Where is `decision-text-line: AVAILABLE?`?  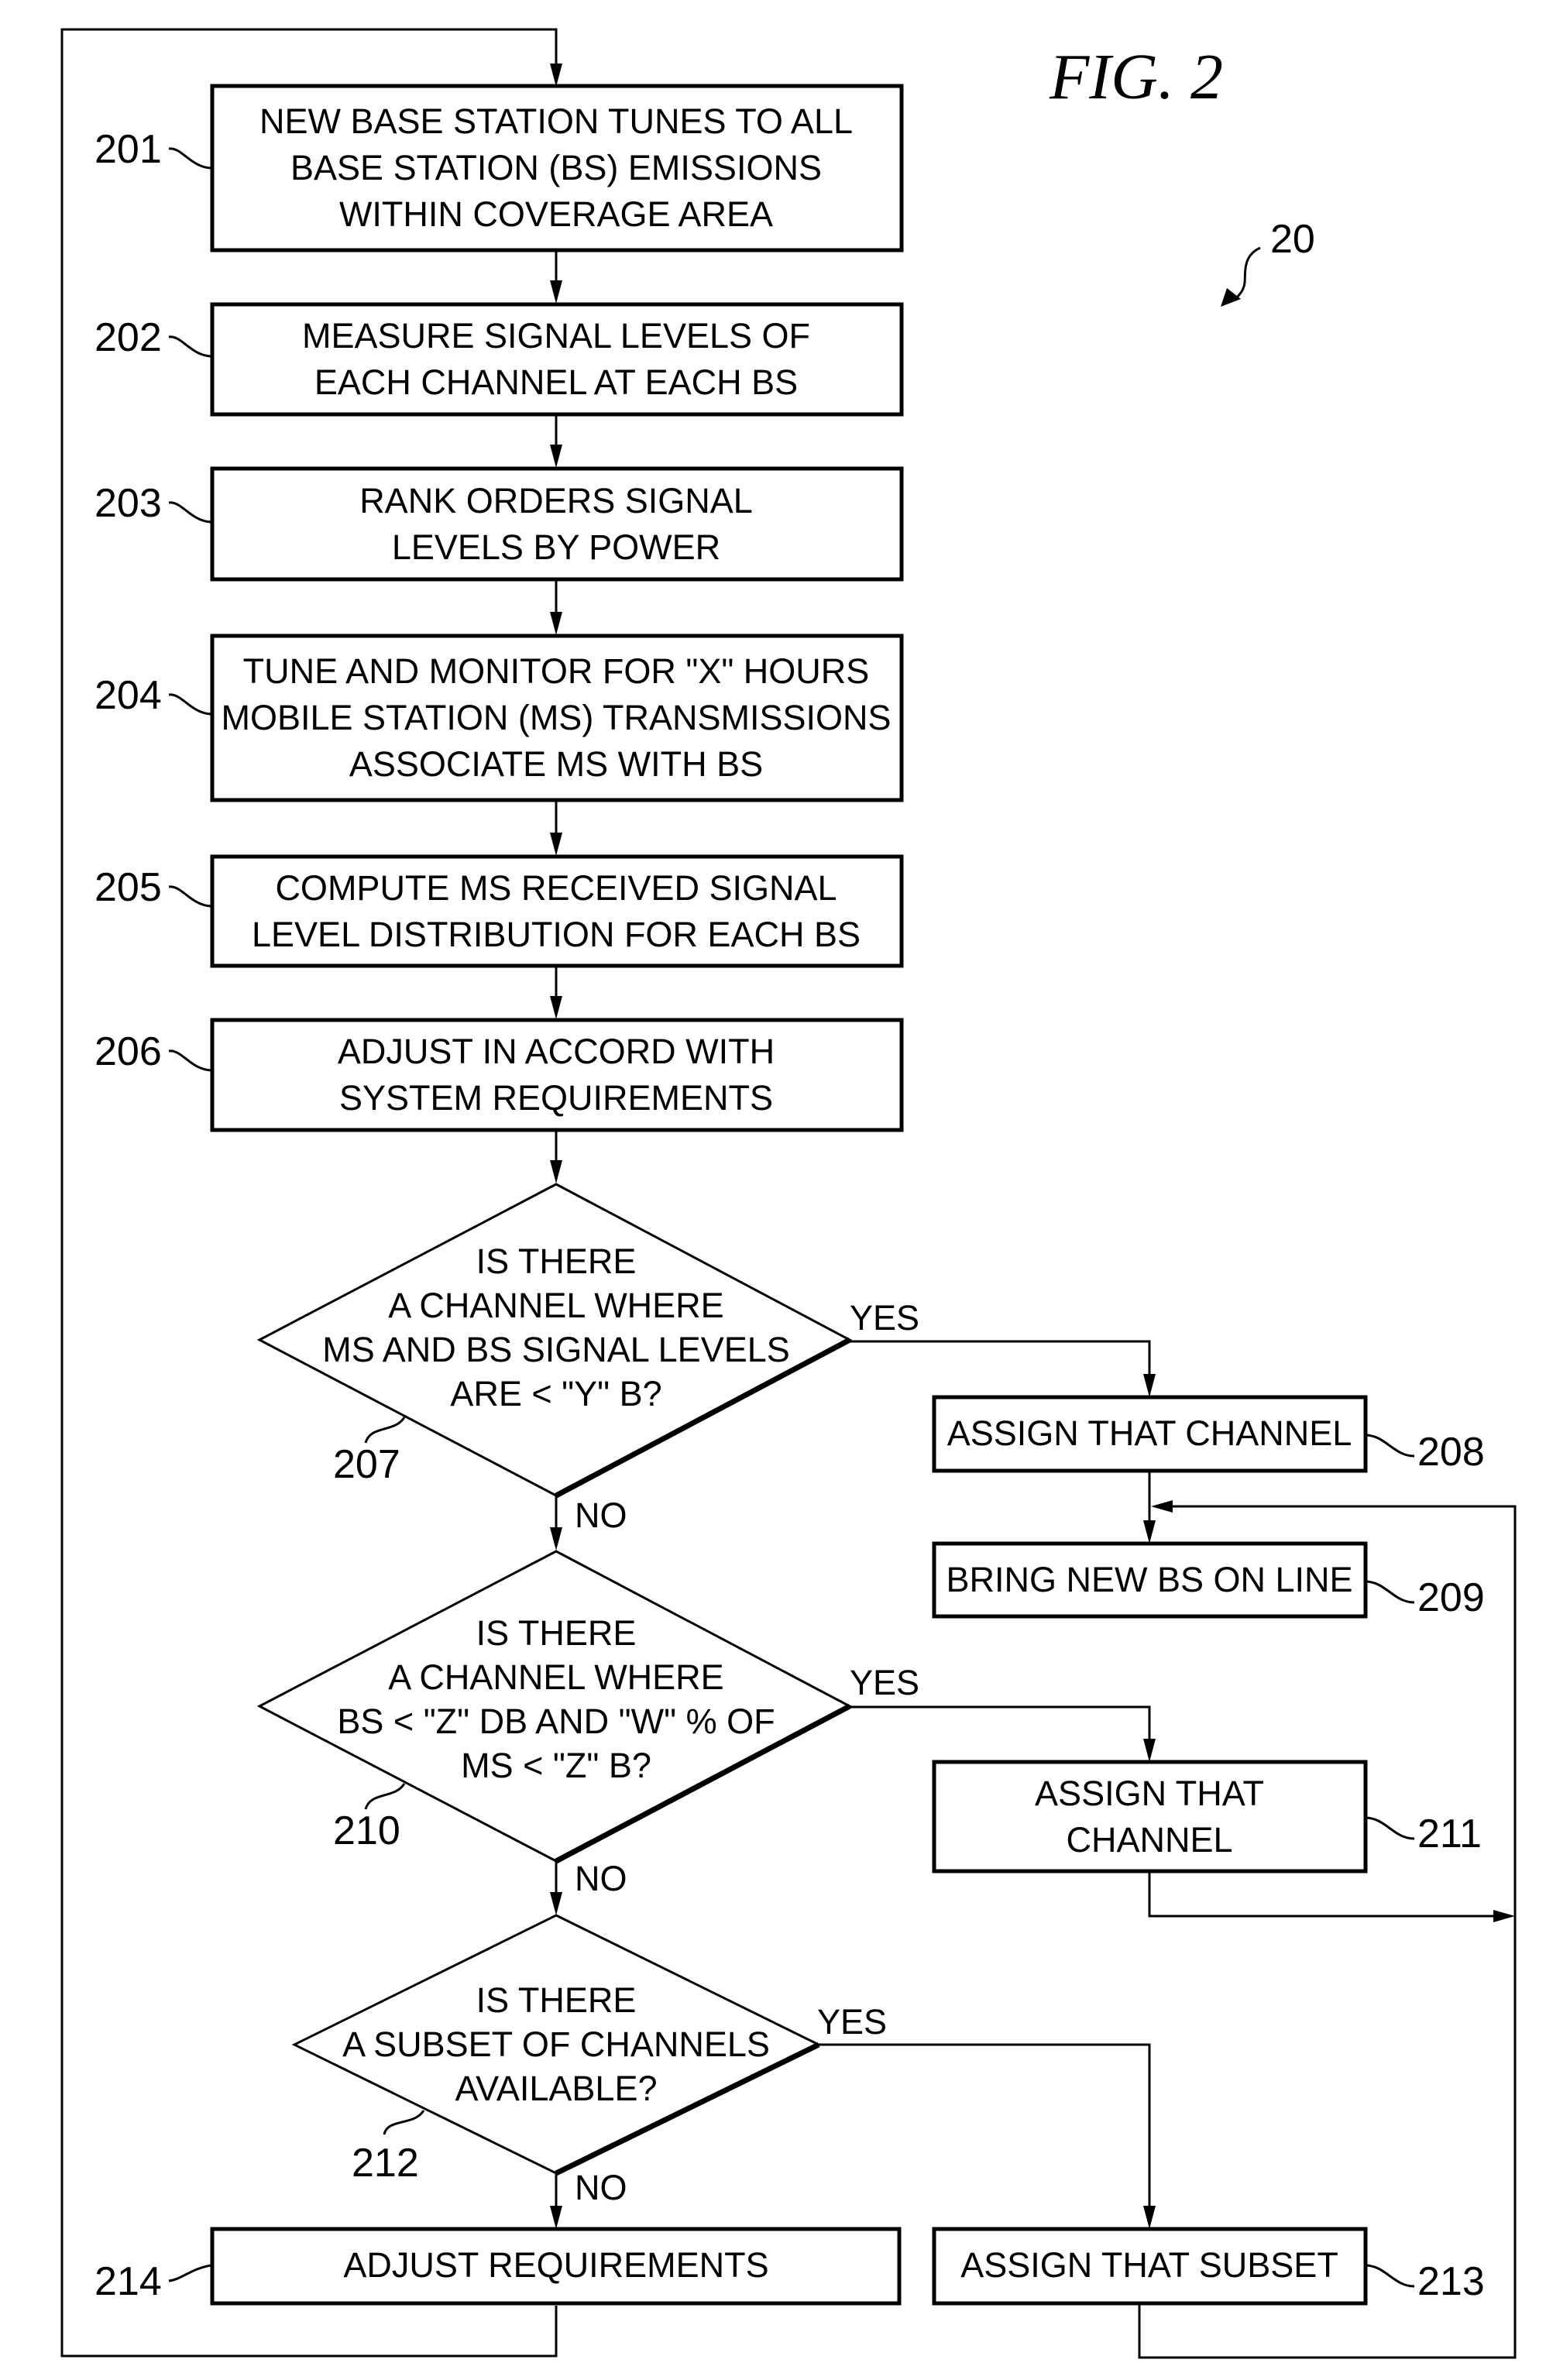
decision-text-line: AVAILABLE? is located at coordinates (557, 2088).